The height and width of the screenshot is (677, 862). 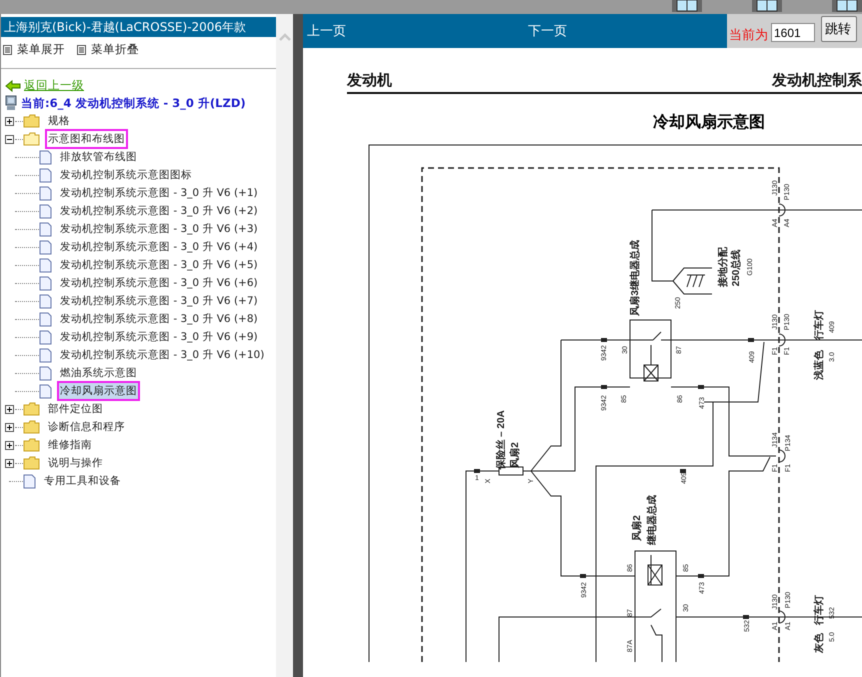 What do you see at coordinates (159, 211) in the screenshot?
I see `tree-item: 发动机控制系统示意图 - 3_0 升 V6 (+2)` at bounding box center [159, 211].